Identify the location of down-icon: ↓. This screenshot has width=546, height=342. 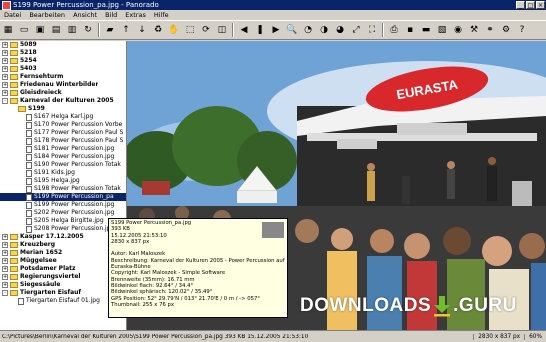
(142, 30).